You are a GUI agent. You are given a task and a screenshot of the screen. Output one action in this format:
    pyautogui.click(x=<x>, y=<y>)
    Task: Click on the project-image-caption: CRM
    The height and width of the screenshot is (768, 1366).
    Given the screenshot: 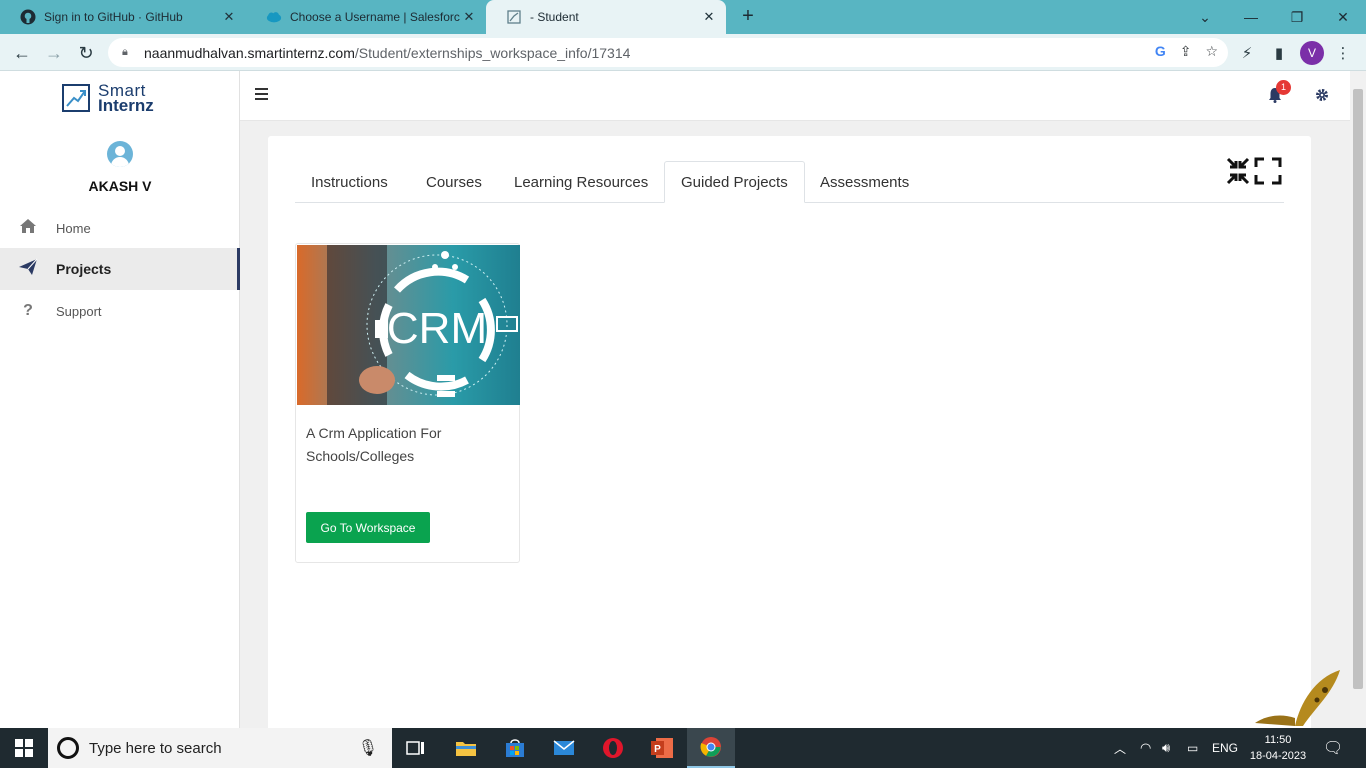 What is the action you would take?
    pyautogui.click(x=437, y=328)
    